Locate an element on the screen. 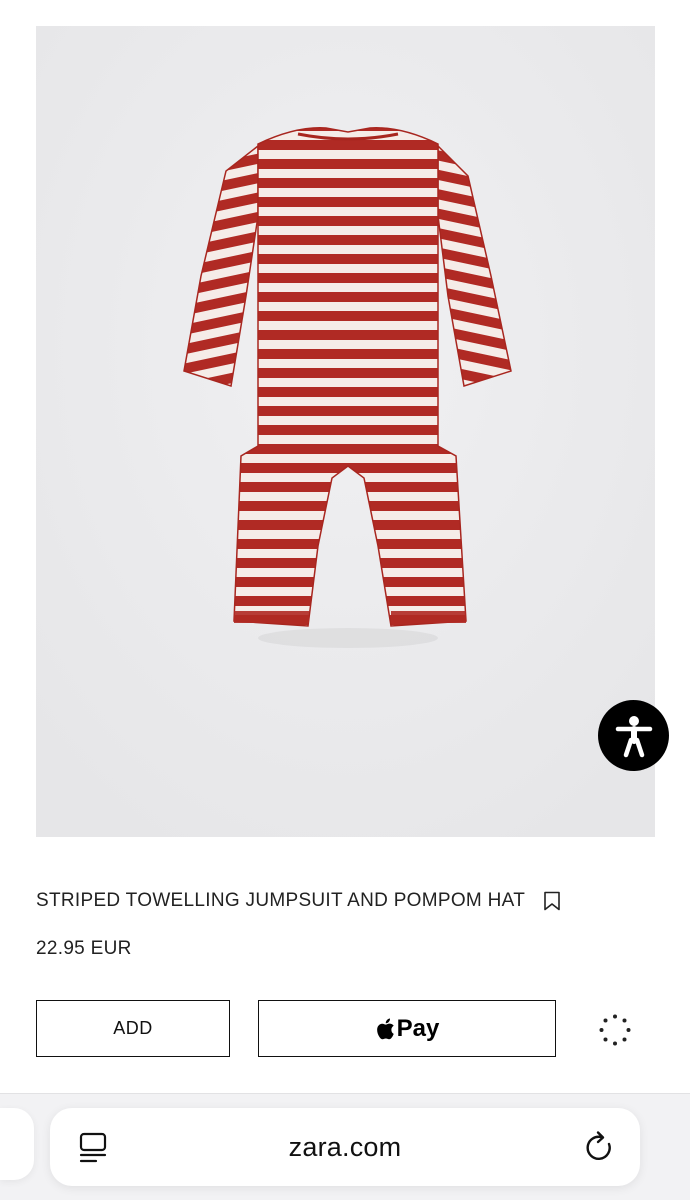 This screenshot has width=690, height=1200. bookmark-icon is located at coordinates (552, 901).